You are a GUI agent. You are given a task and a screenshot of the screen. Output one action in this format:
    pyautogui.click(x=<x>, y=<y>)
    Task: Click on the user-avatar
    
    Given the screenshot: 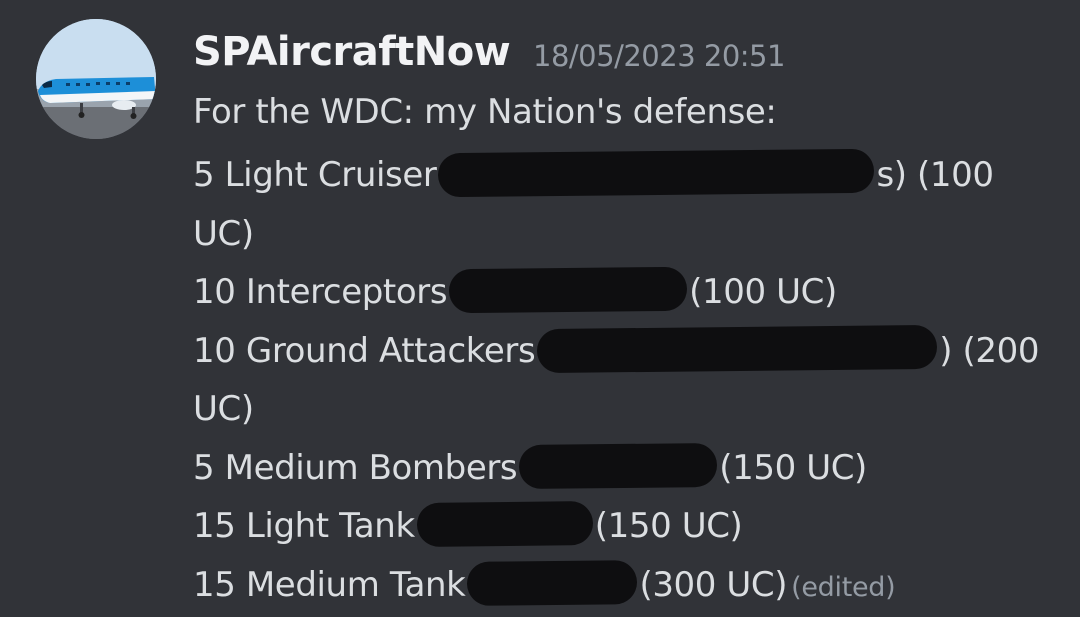 What is the action you would take?
    pyautogui.click(x=96, y=79)
    